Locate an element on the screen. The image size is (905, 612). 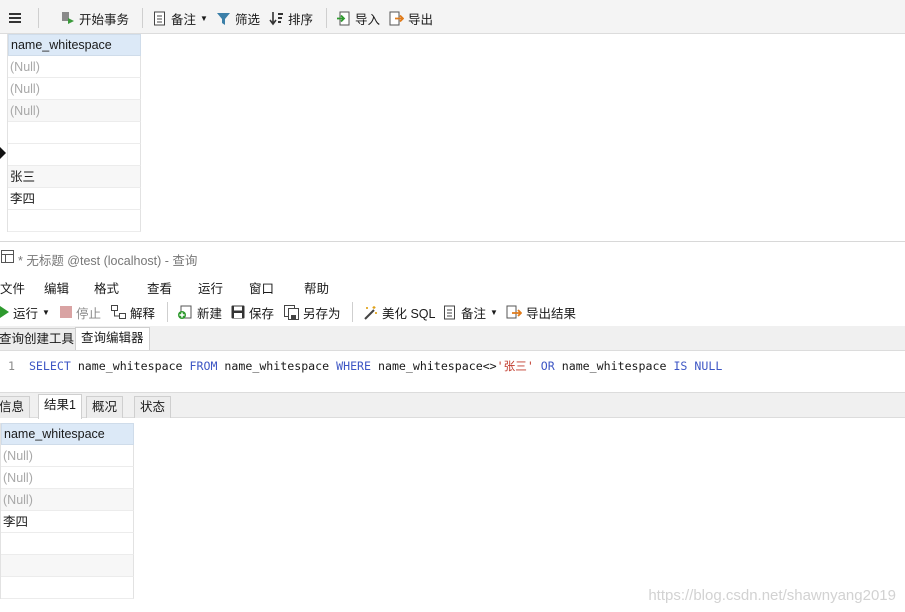
sql-keyword: OR is located at coordinates (547, 366).